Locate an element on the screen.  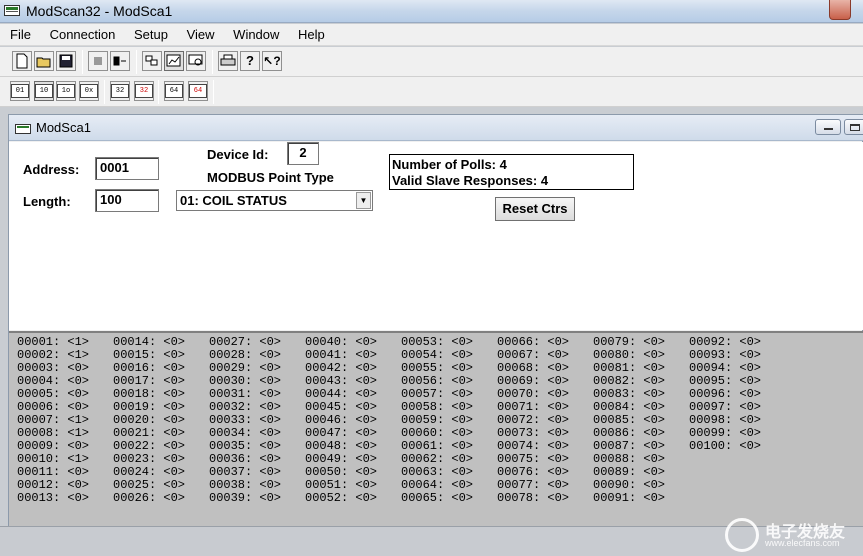
length-label: Length: is located at coordinates (47, 201).